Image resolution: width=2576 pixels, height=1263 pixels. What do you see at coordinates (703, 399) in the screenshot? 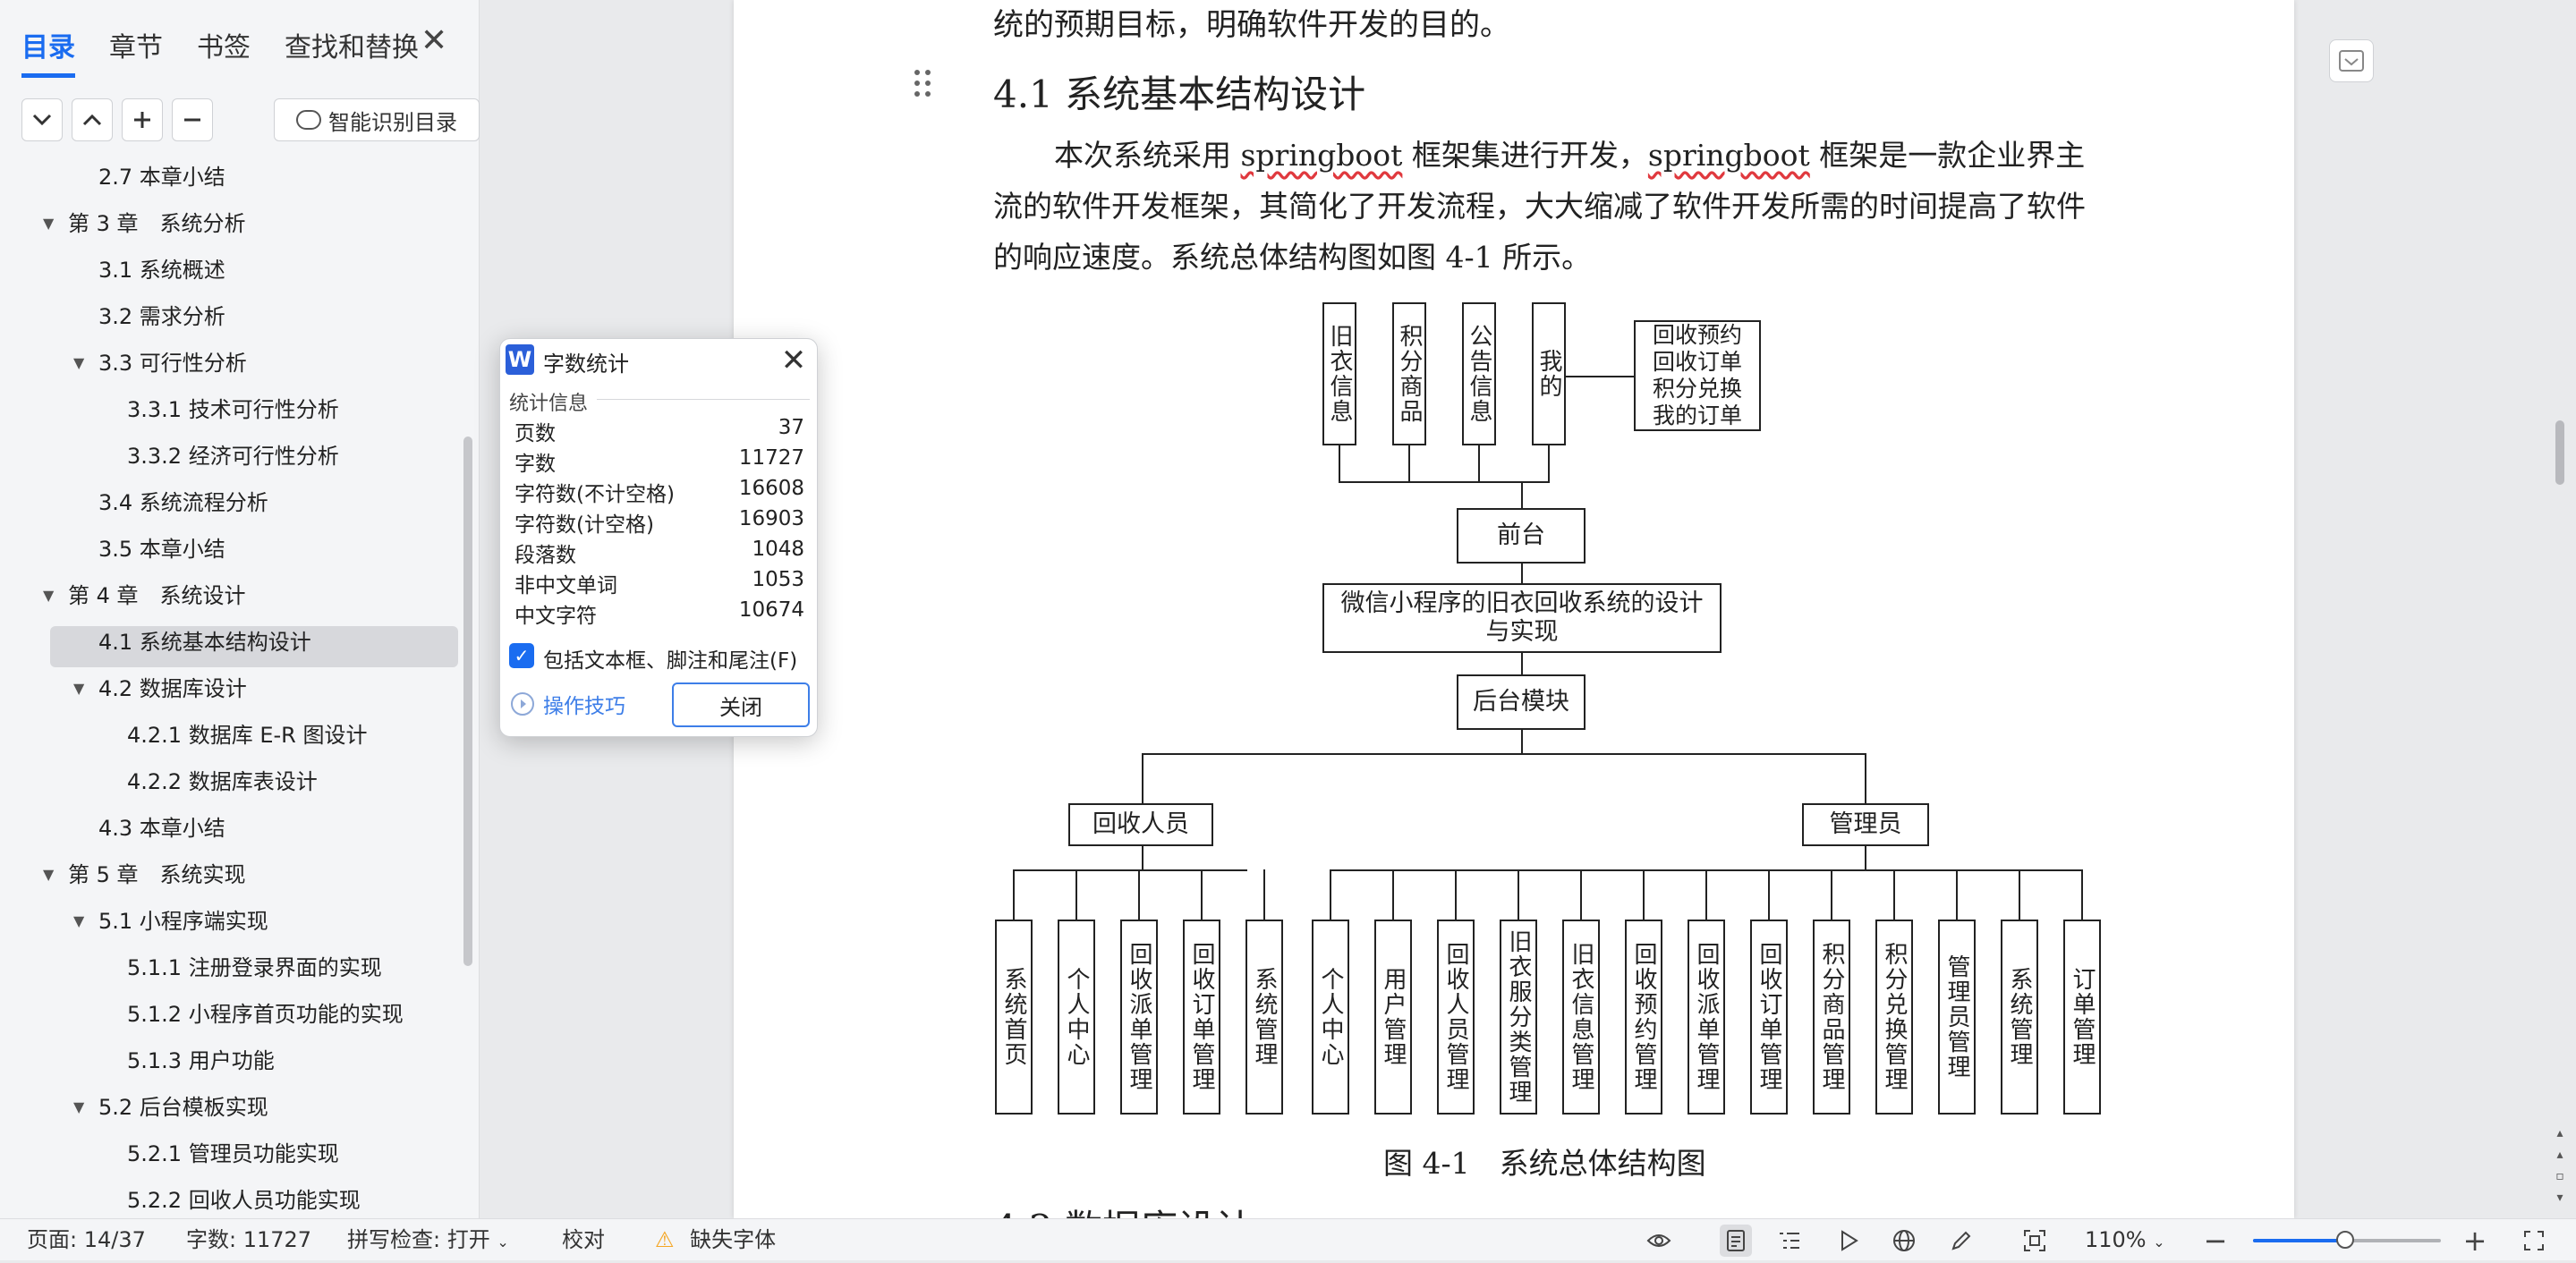
I see `divider` at bounding box center [703, 399].